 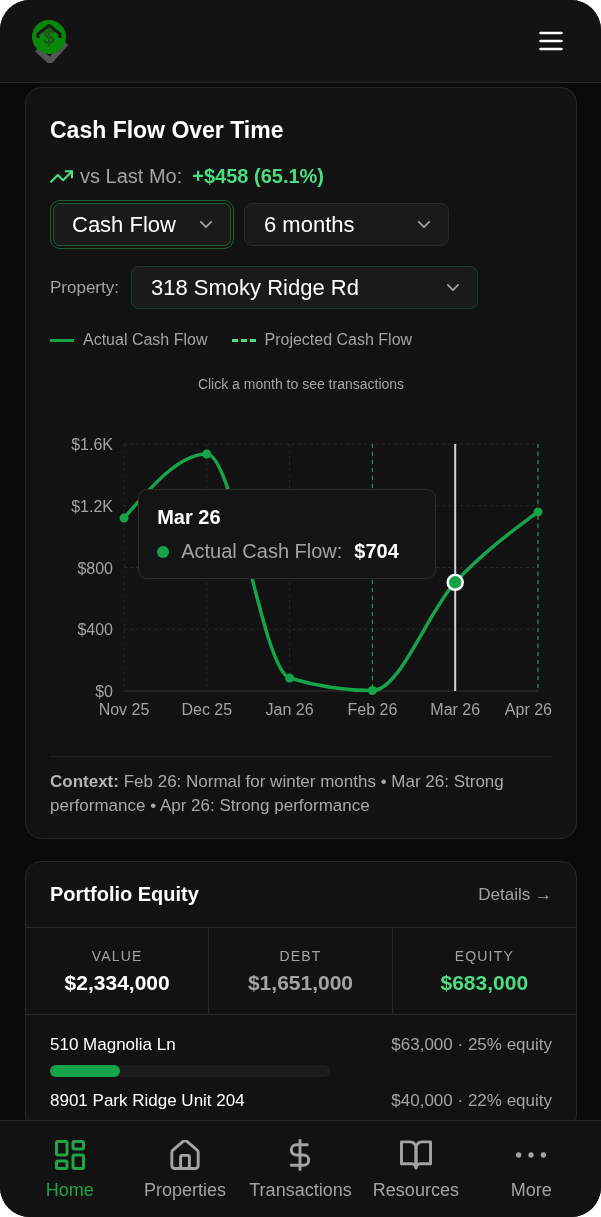 I want to click on equity-amount: $40,000 · 22% equity, so click(x=471, y=1101).